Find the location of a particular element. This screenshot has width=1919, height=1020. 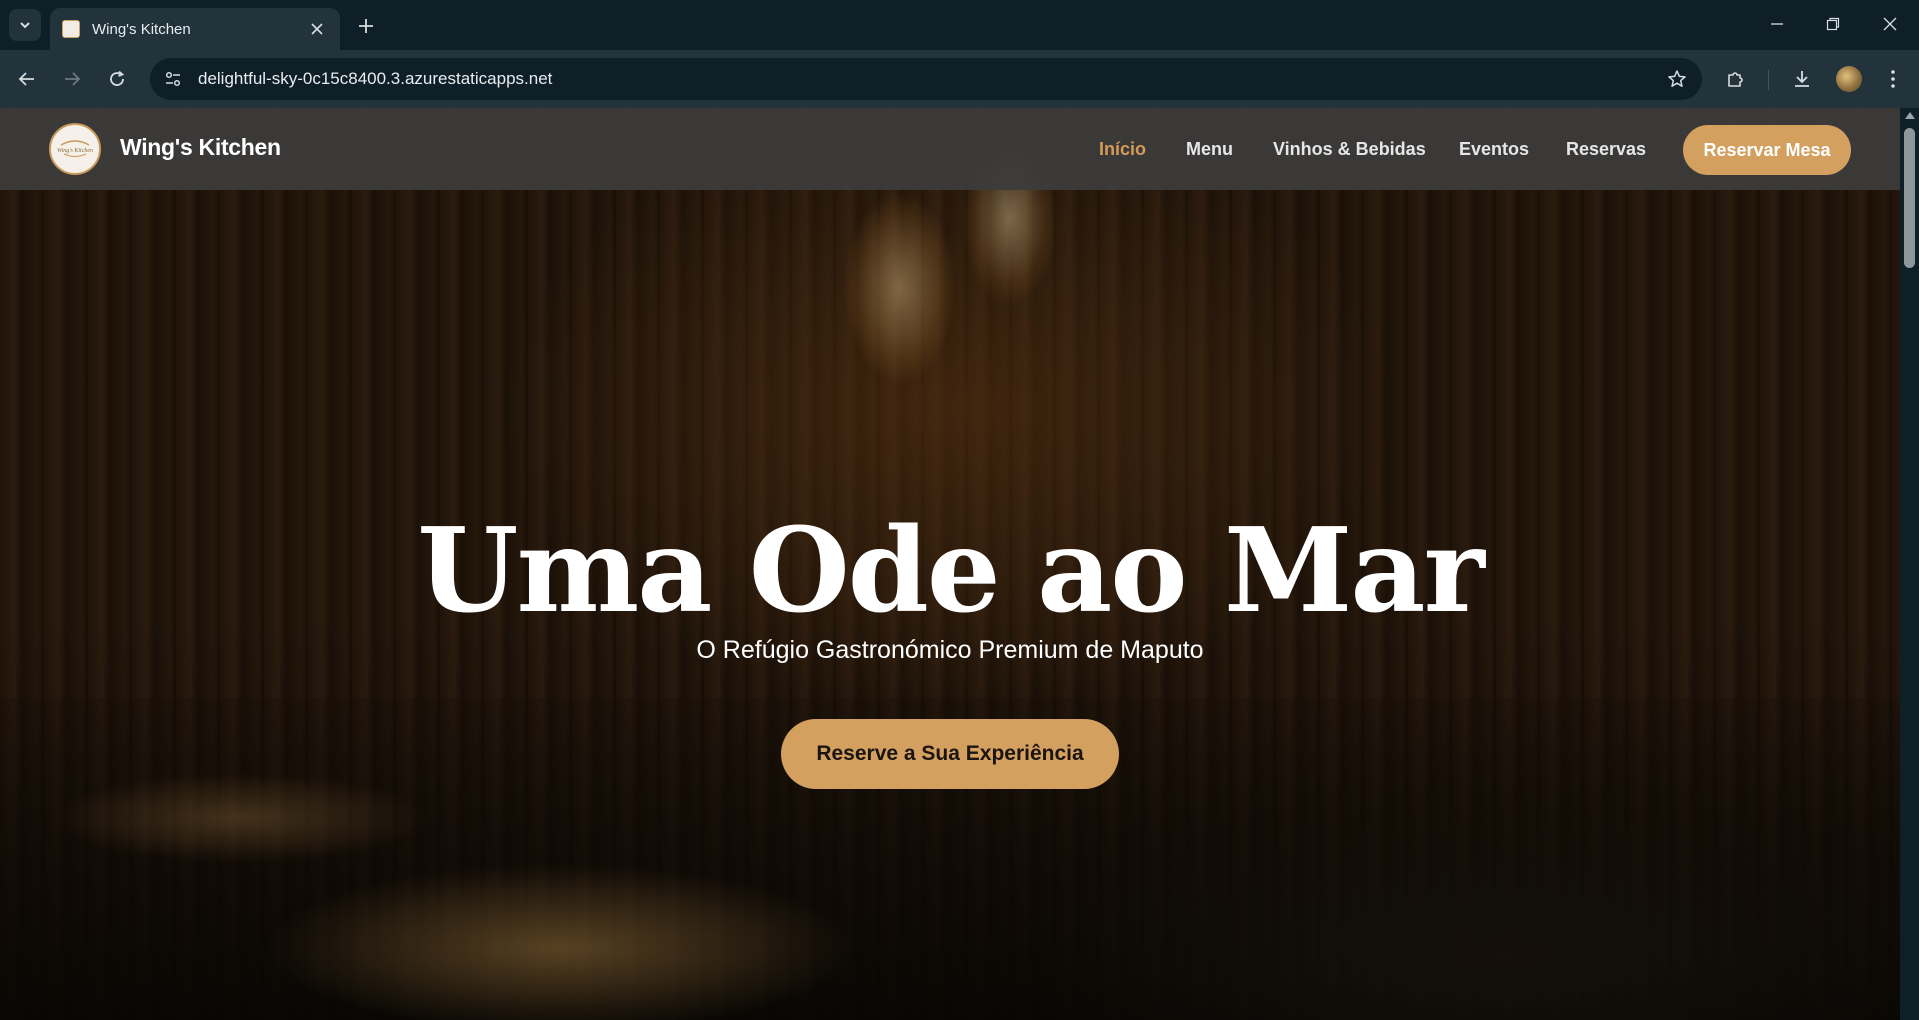

nav-link-reservas: Reservas is located at coordinates (1606, 149).